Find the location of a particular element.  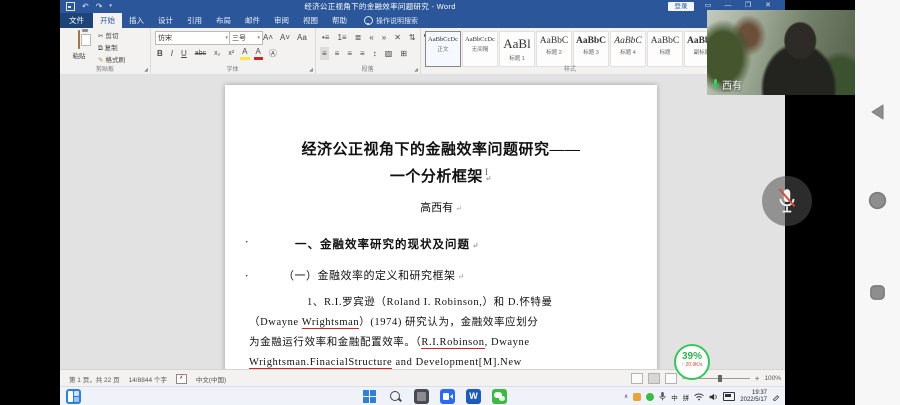

paste-button: 粘贴 is located at coordinates (79, 45).